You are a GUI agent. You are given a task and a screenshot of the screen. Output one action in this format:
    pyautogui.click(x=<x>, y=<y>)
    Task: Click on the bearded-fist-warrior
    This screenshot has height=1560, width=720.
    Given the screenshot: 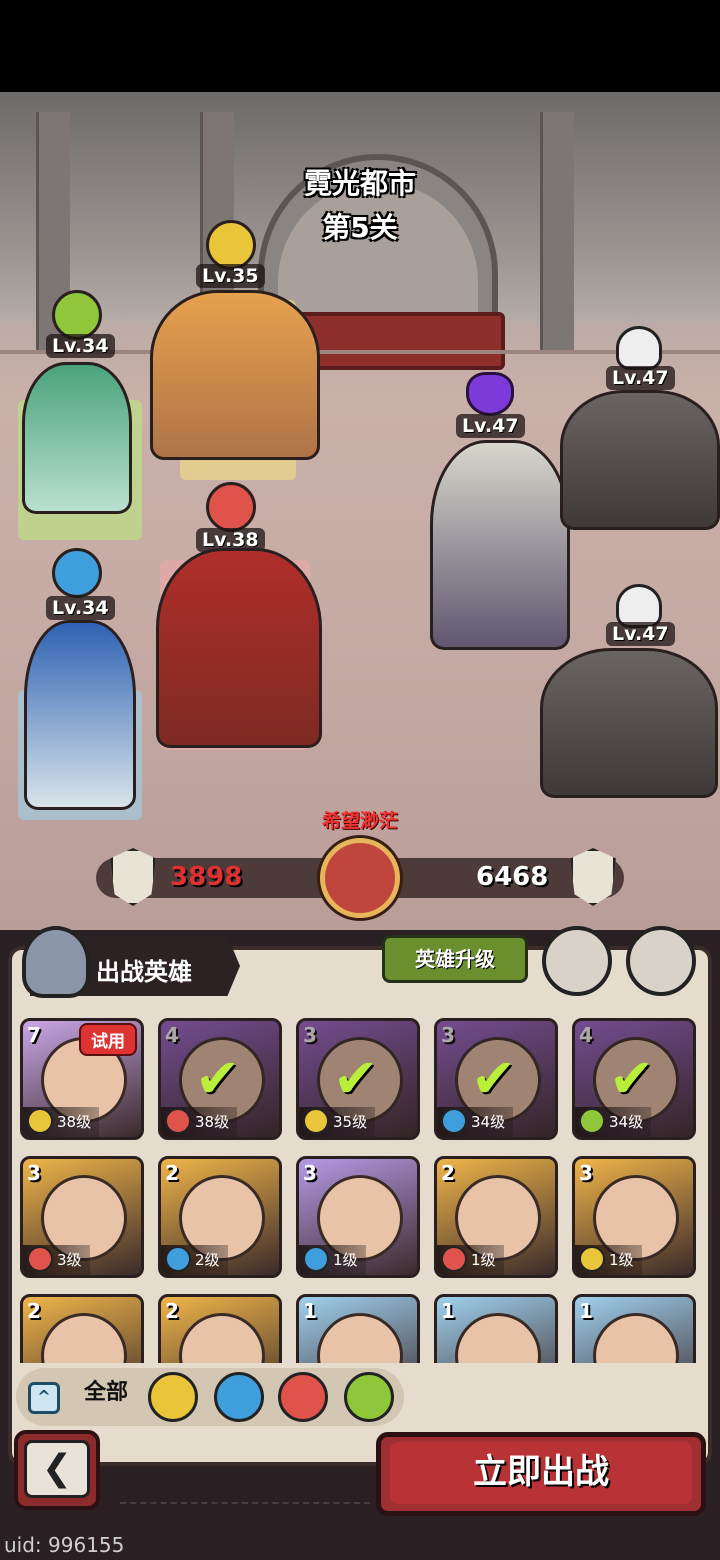 What is the action you would take?
    pyautogui.click(x=235, y=375)
    